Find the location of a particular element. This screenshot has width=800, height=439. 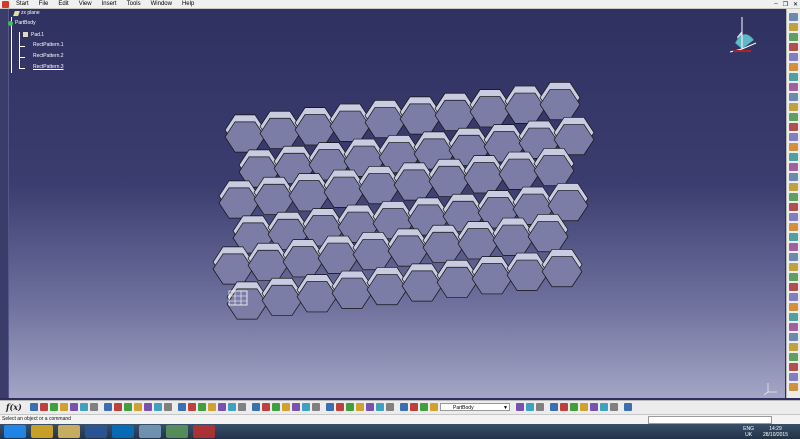

close-icon: ✕ is located at coordinates (795, 4).